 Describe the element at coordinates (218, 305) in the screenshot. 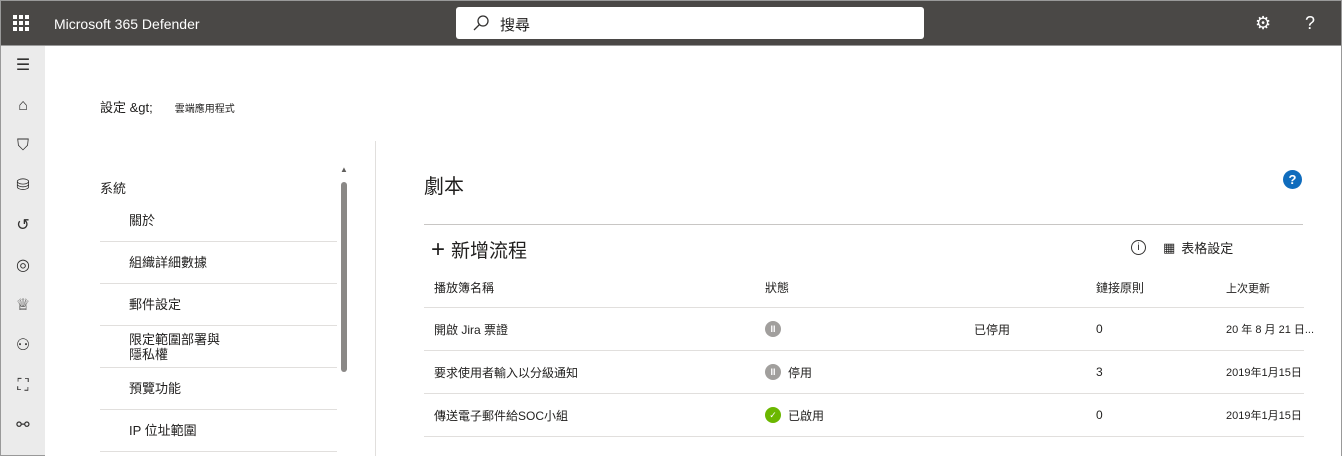

I see `nav-item-mail-settings: 郵件設定` at that location.